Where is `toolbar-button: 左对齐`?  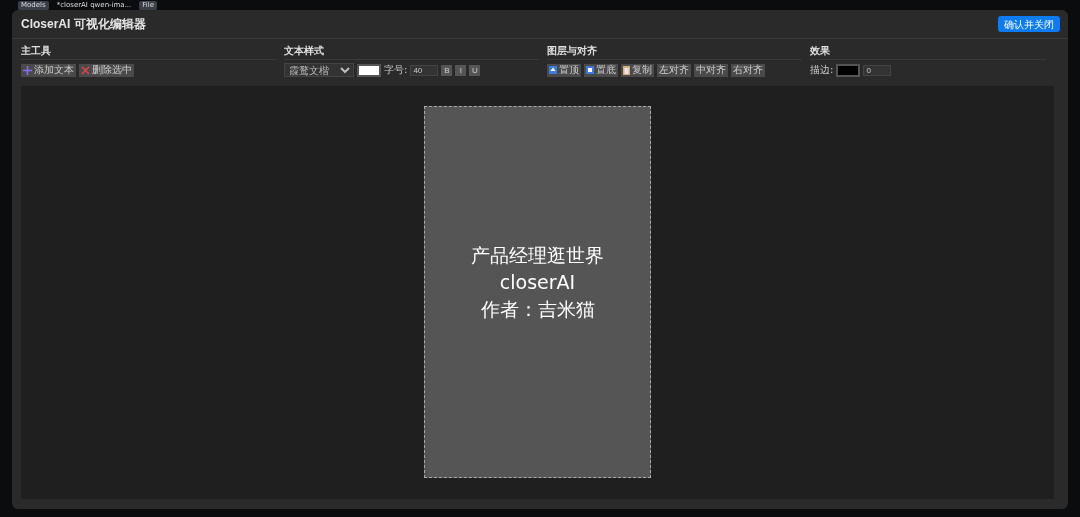 toolbar-button: 左对齐 is located at coordinates (674, 70).